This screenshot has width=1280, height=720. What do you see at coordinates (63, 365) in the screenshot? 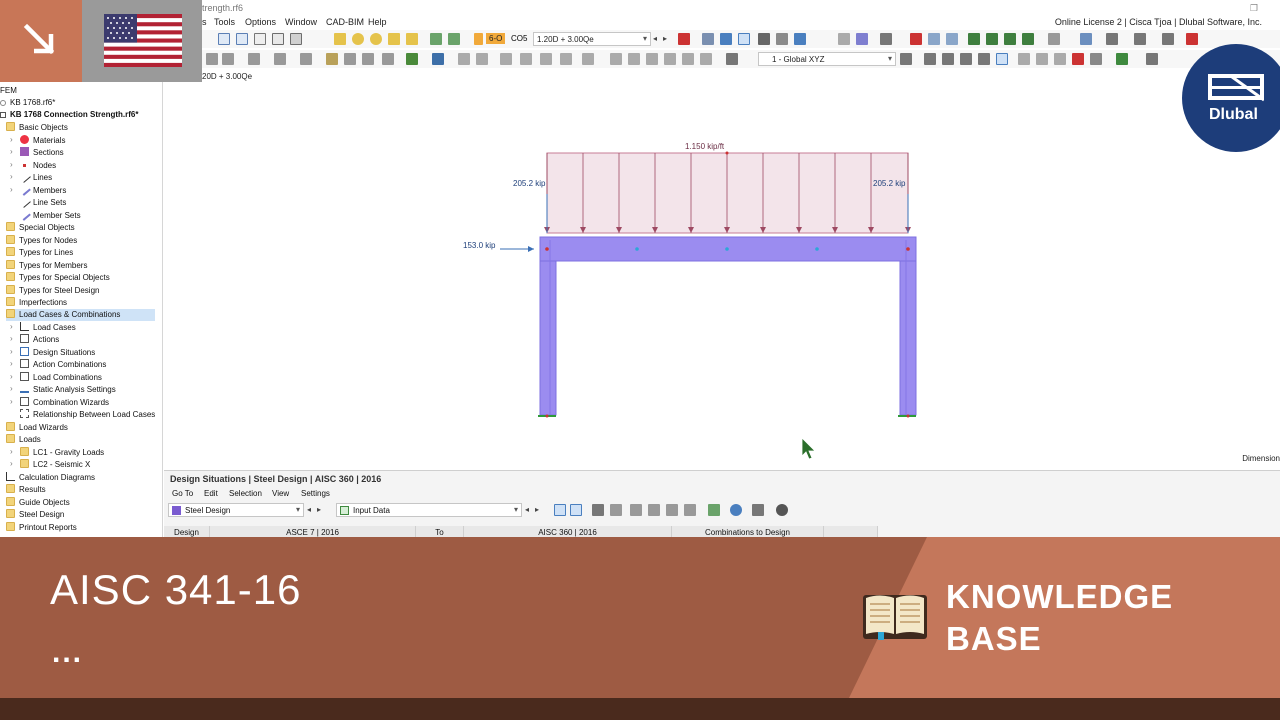
I see `nav-item-action-combinations: Action Combinations` at bounding box center [63, 365].